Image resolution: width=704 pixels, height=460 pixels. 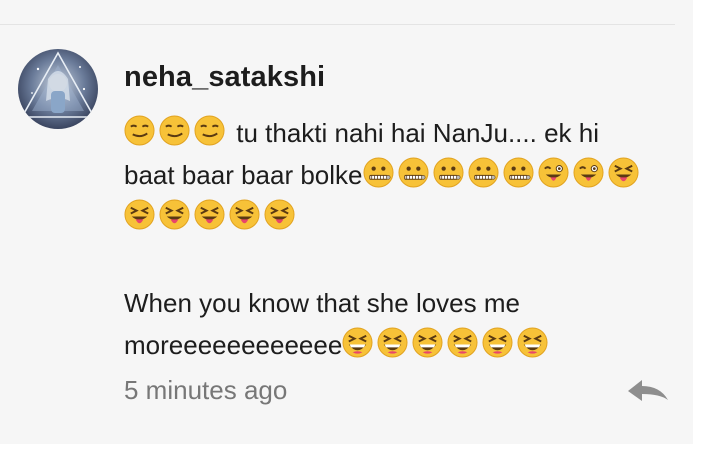 What do you see at coordinates (648, 391) in the screenshot?
I see `reply-icon` at bounding box center [648, 391].